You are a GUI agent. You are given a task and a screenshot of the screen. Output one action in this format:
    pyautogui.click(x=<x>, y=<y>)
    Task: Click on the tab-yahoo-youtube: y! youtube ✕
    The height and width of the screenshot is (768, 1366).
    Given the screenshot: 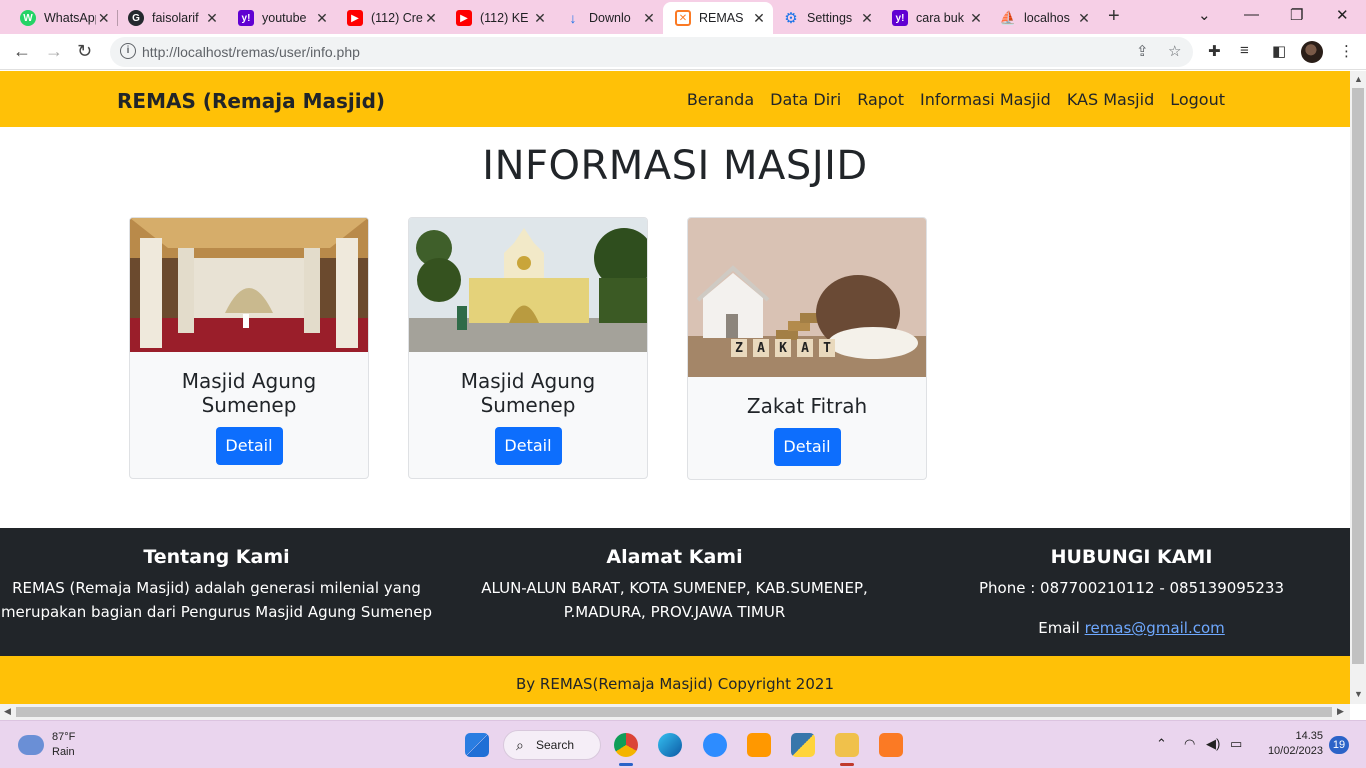 What is the action you would take?
    pyautogui.click(x=277, y=18)
    